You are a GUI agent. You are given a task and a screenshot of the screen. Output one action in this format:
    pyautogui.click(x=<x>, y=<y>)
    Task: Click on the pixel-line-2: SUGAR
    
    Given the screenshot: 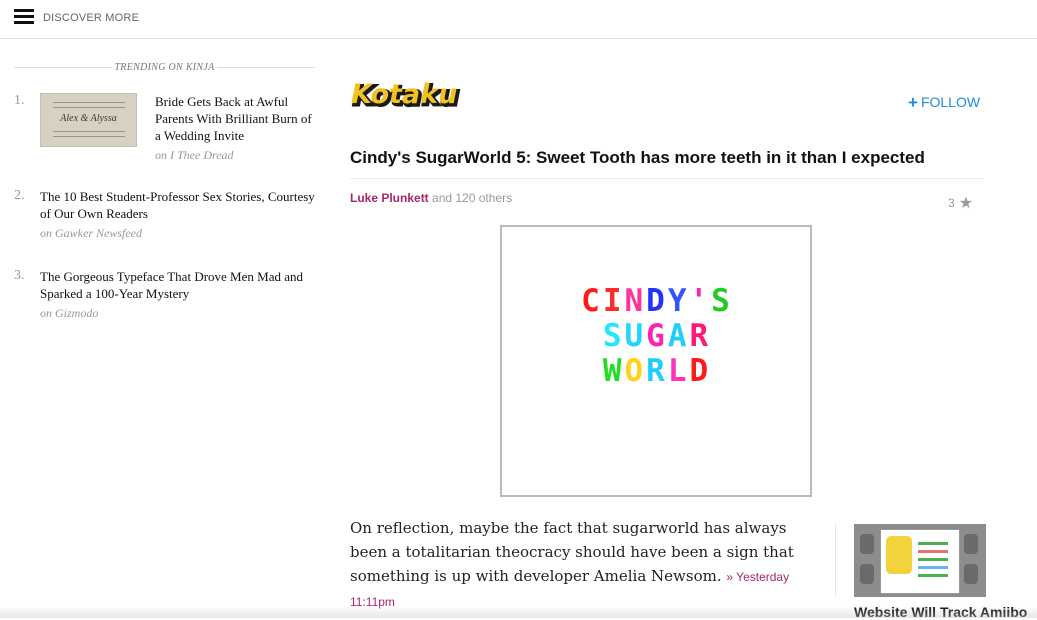 What is the action you would take?
    pyautogui.click(x=657, y=336)
    